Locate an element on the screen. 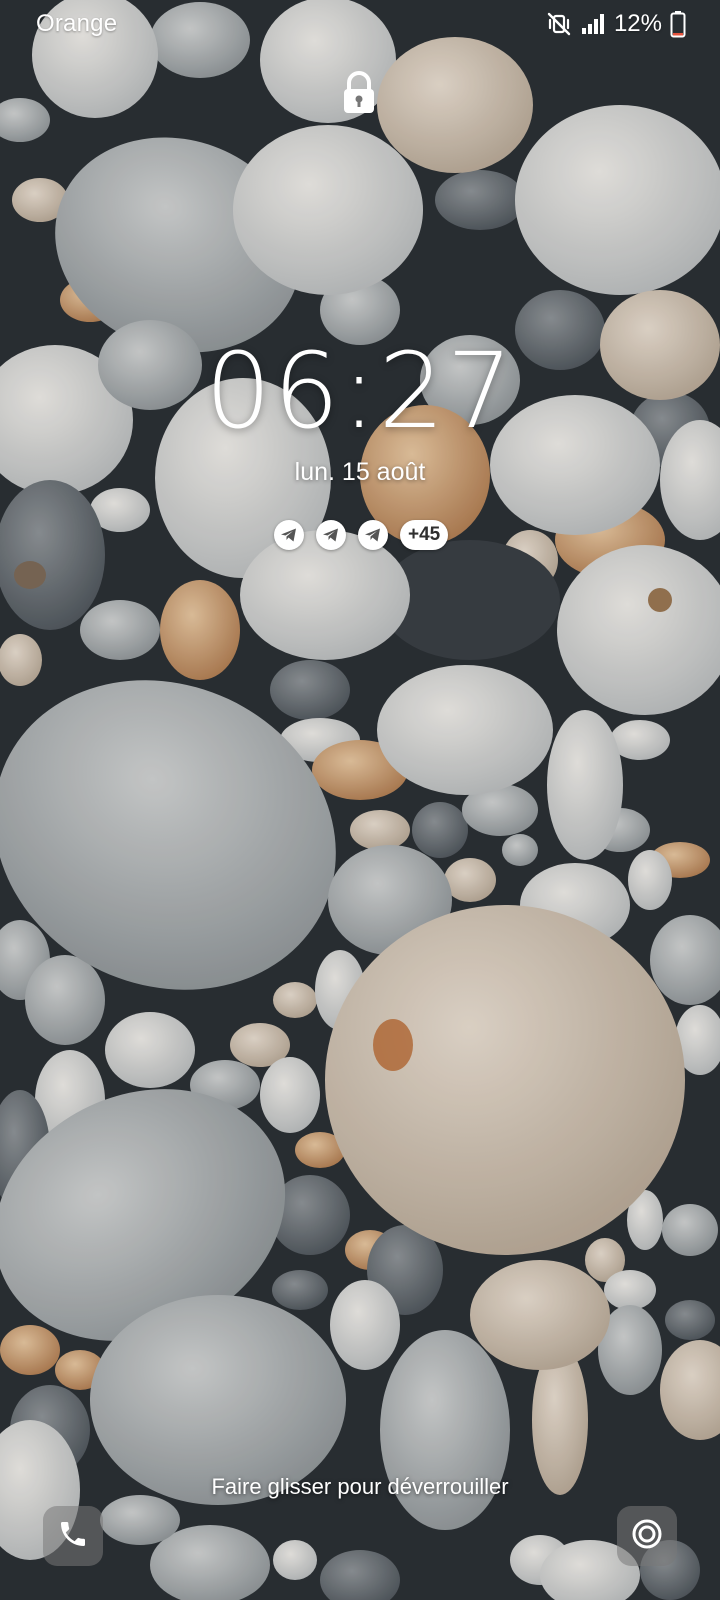 The image size is (720, 1600). phone-icon is located at coordinates (73, 1536).